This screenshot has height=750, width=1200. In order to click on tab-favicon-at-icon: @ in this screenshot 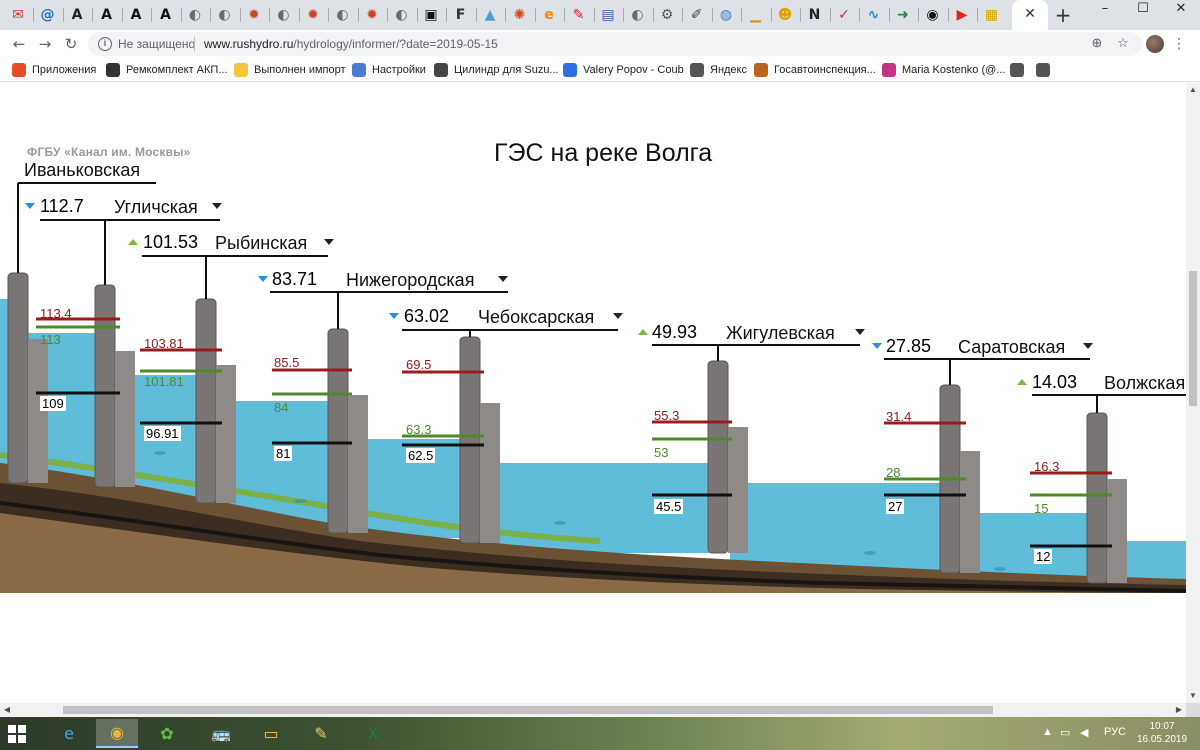, I will do `click(48, 15)`.